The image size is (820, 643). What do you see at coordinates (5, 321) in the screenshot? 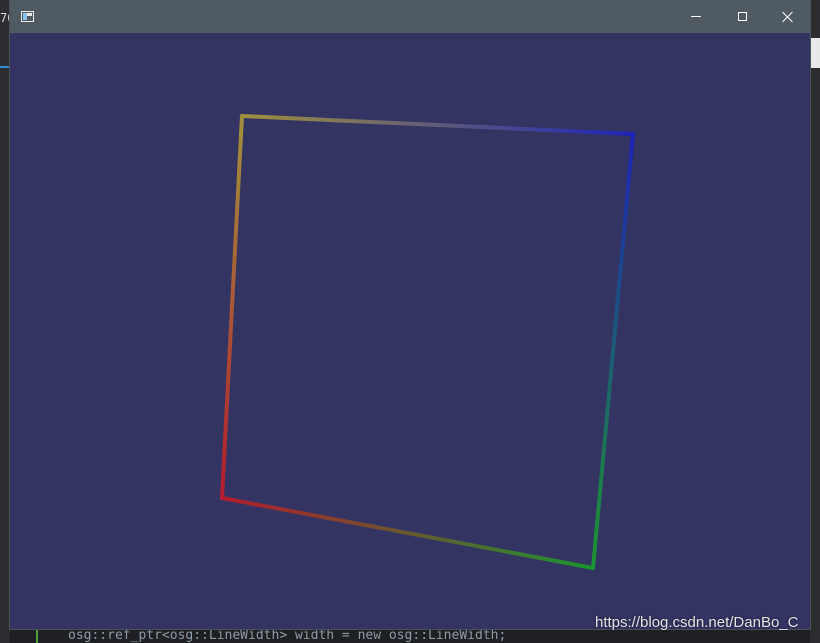
I see `background-left-panel` at bounding box center [5, 321].